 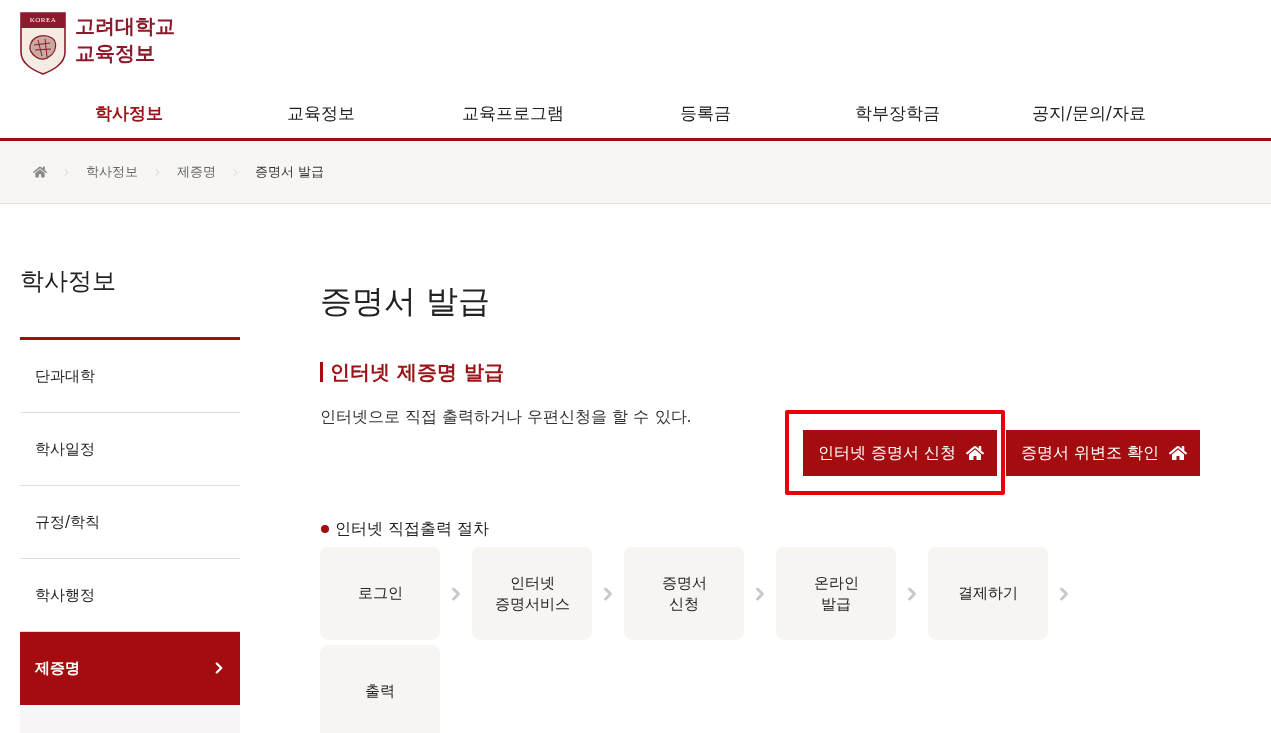 I want to click on logo-title: 고려대학교, so click(x=125, y=26).